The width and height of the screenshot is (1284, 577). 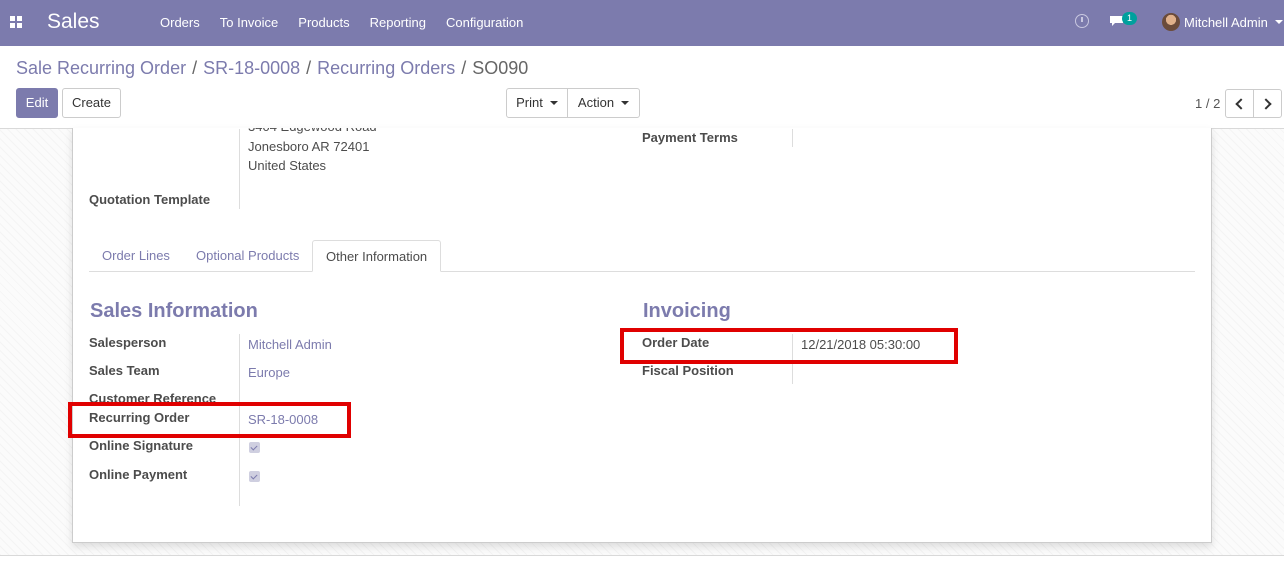 What do you see at coordinates (1279, 22) in the screenshot?
I see `user-menu-caret-icon` at bounding box center [1279, 22].